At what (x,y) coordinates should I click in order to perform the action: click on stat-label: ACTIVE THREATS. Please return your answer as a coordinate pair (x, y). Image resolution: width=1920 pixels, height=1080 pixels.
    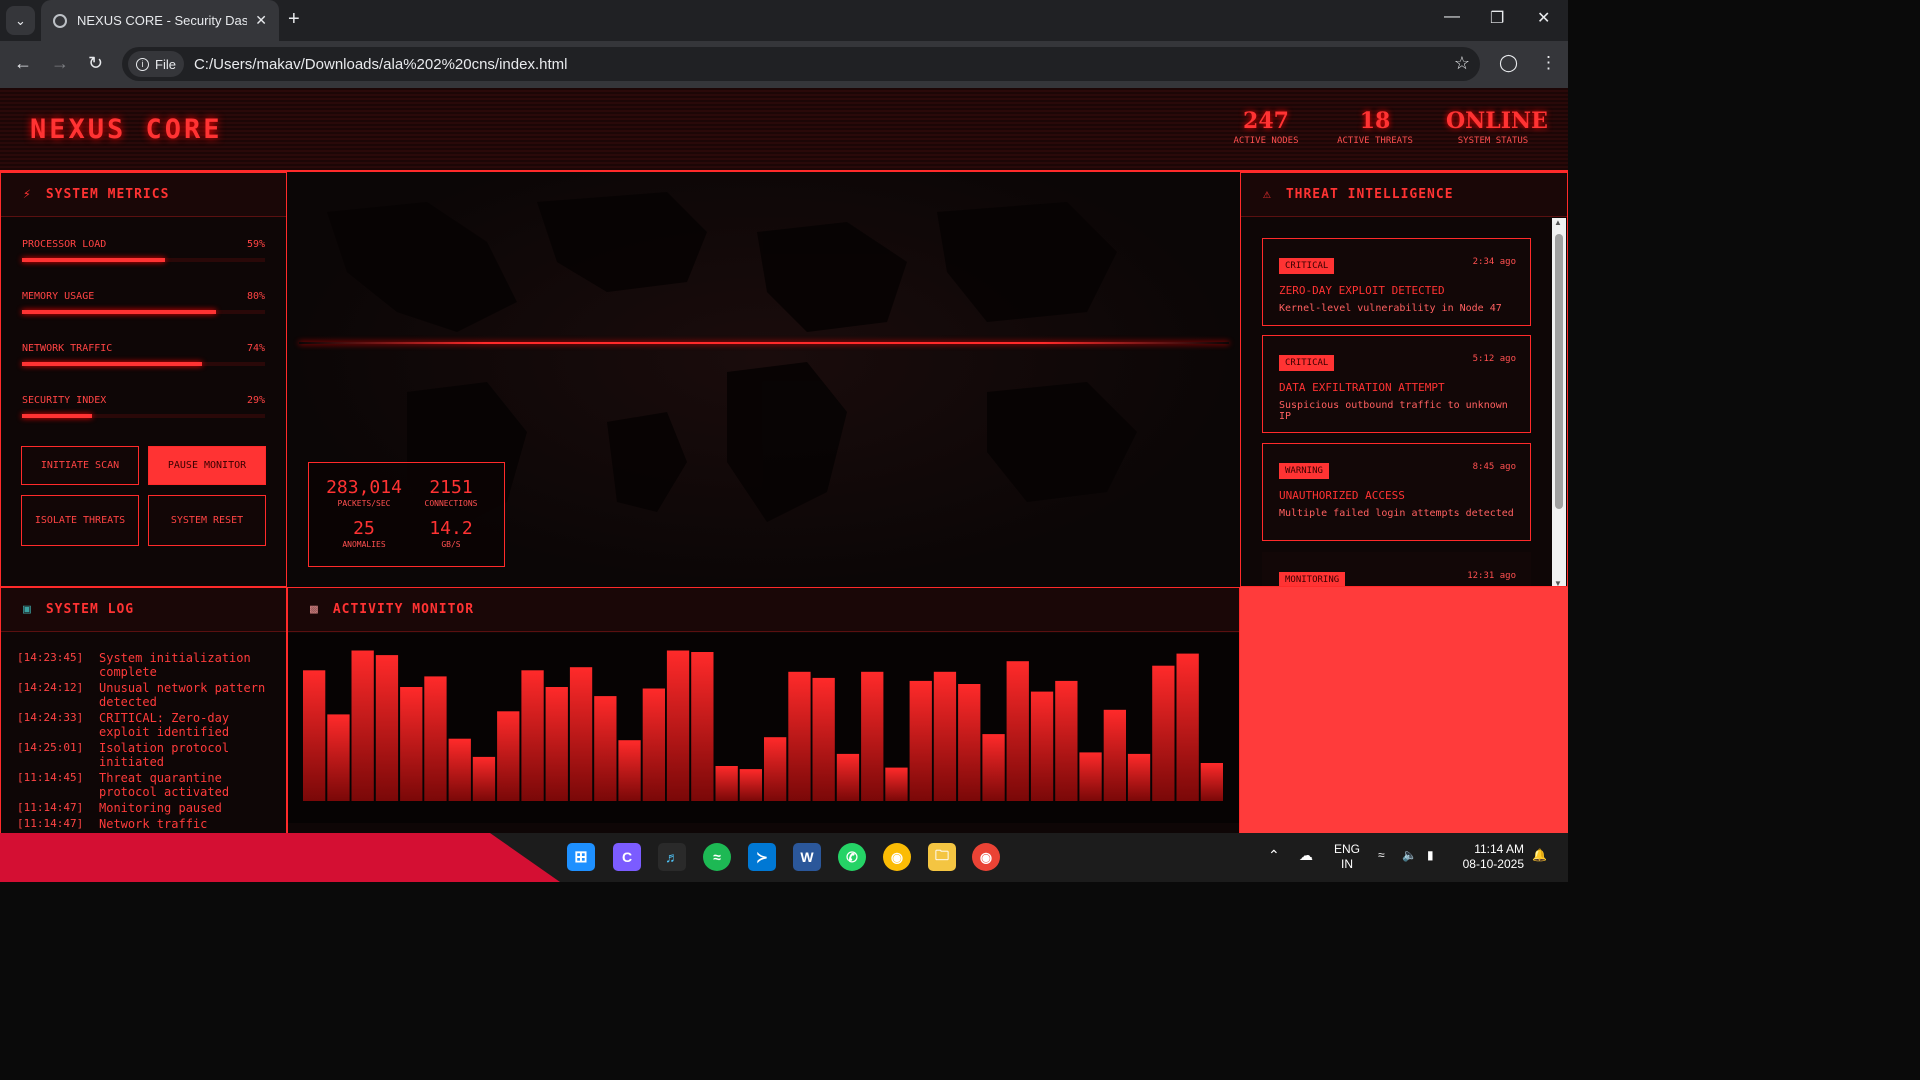
    Looking at the image, I should click on (1375, 141).